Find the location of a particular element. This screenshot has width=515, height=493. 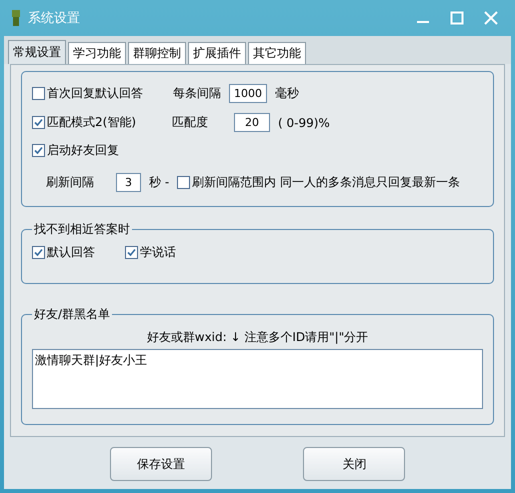

close-button: 关闭 is located at coordinates (354, 464).